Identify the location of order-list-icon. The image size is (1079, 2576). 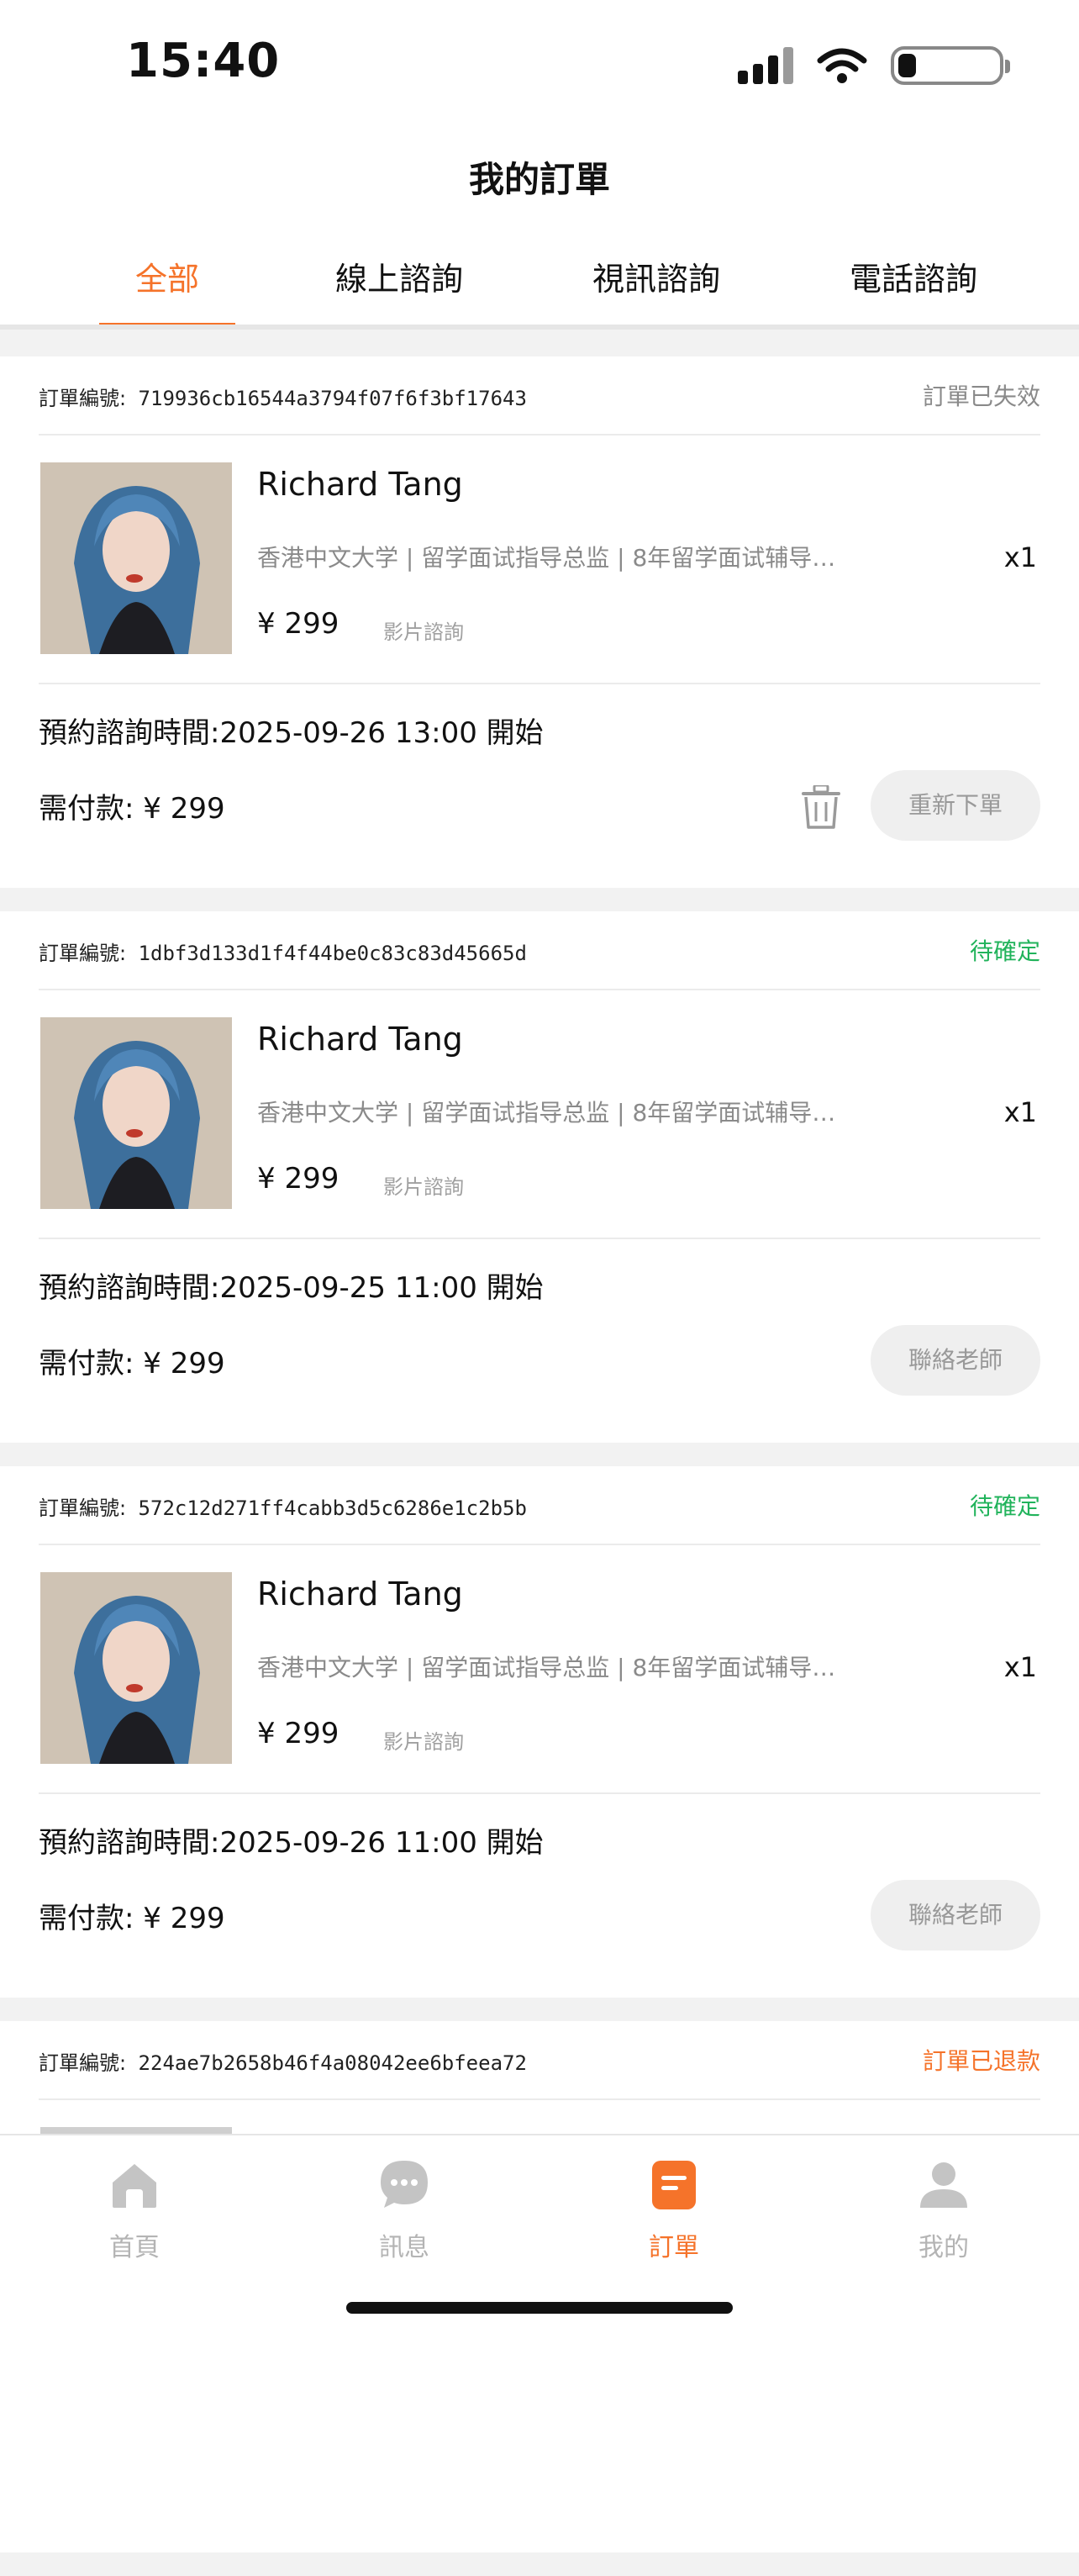
(674, 2185).